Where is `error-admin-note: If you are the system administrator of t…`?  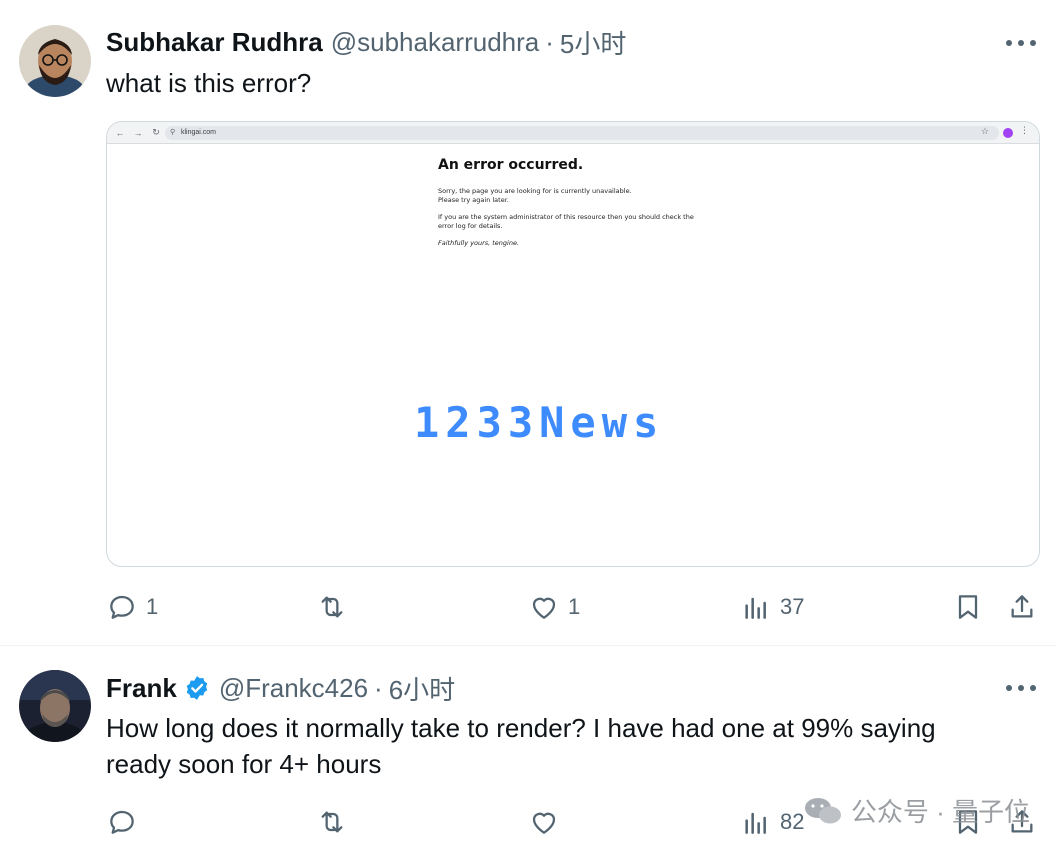
error-admin-note: If you are the system administrator of t… is located at coordinates (588, 222).